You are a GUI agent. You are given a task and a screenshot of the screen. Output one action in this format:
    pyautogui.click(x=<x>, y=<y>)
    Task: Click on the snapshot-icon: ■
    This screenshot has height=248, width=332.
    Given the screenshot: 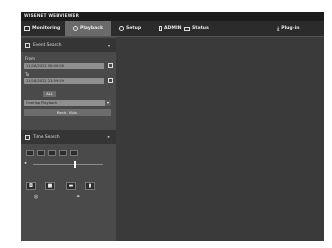 What is the action you would take?
    pyautogui.click(x=50, y=186)
    